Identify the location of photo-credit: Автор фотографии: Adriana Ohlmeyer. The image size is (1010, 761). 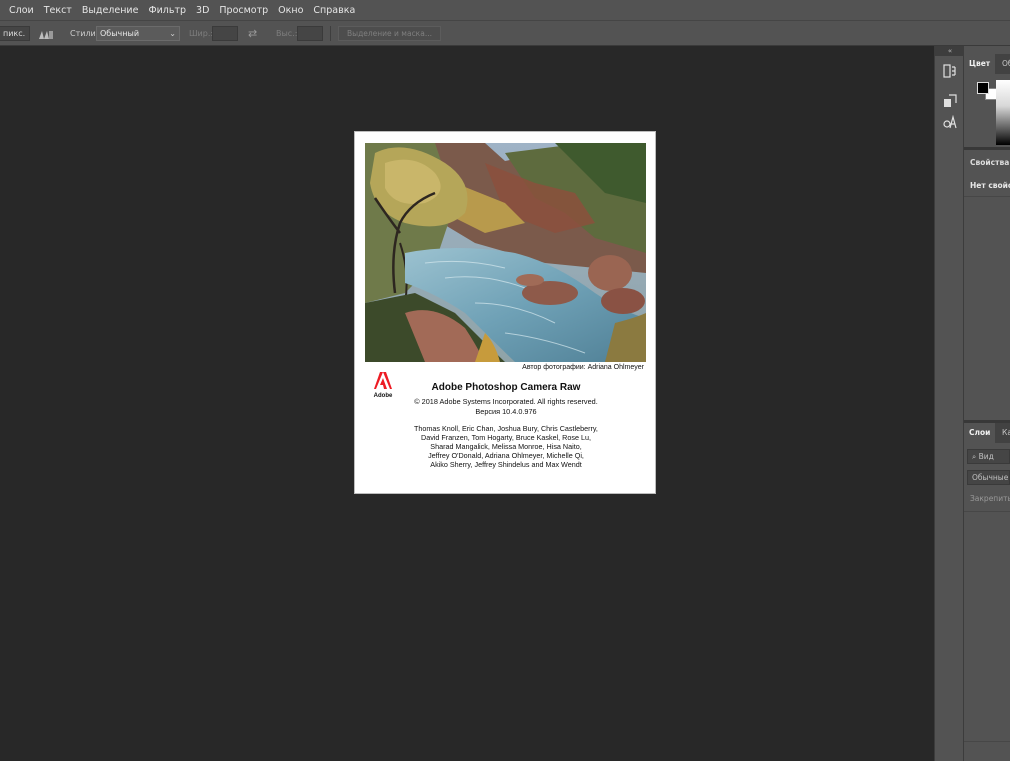
(583, 367).